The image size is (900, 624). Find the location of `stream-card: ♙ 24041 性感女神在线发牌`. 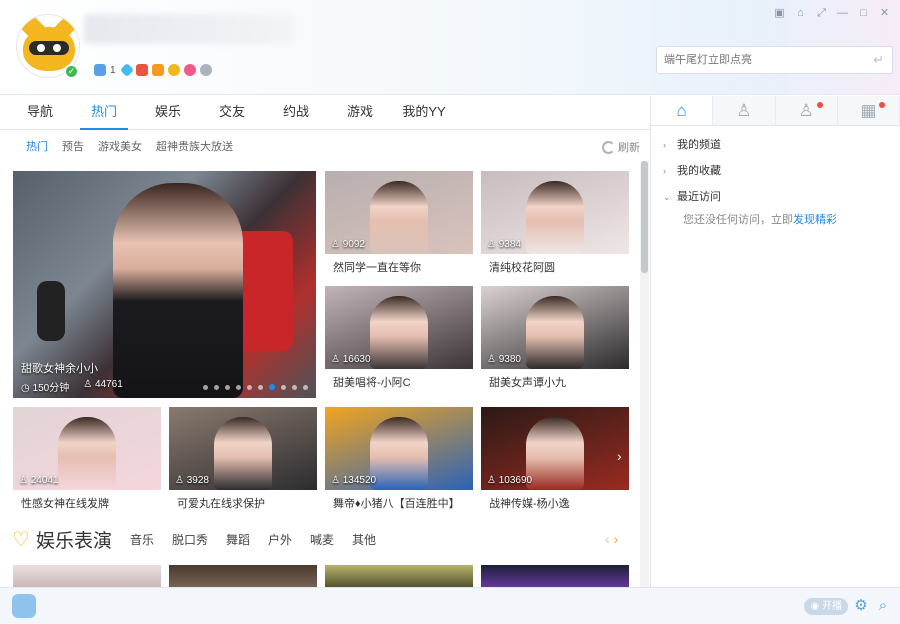

stream-card: ♙ 24041 性感女神在线发牌 is located at coordinates (87, 462).